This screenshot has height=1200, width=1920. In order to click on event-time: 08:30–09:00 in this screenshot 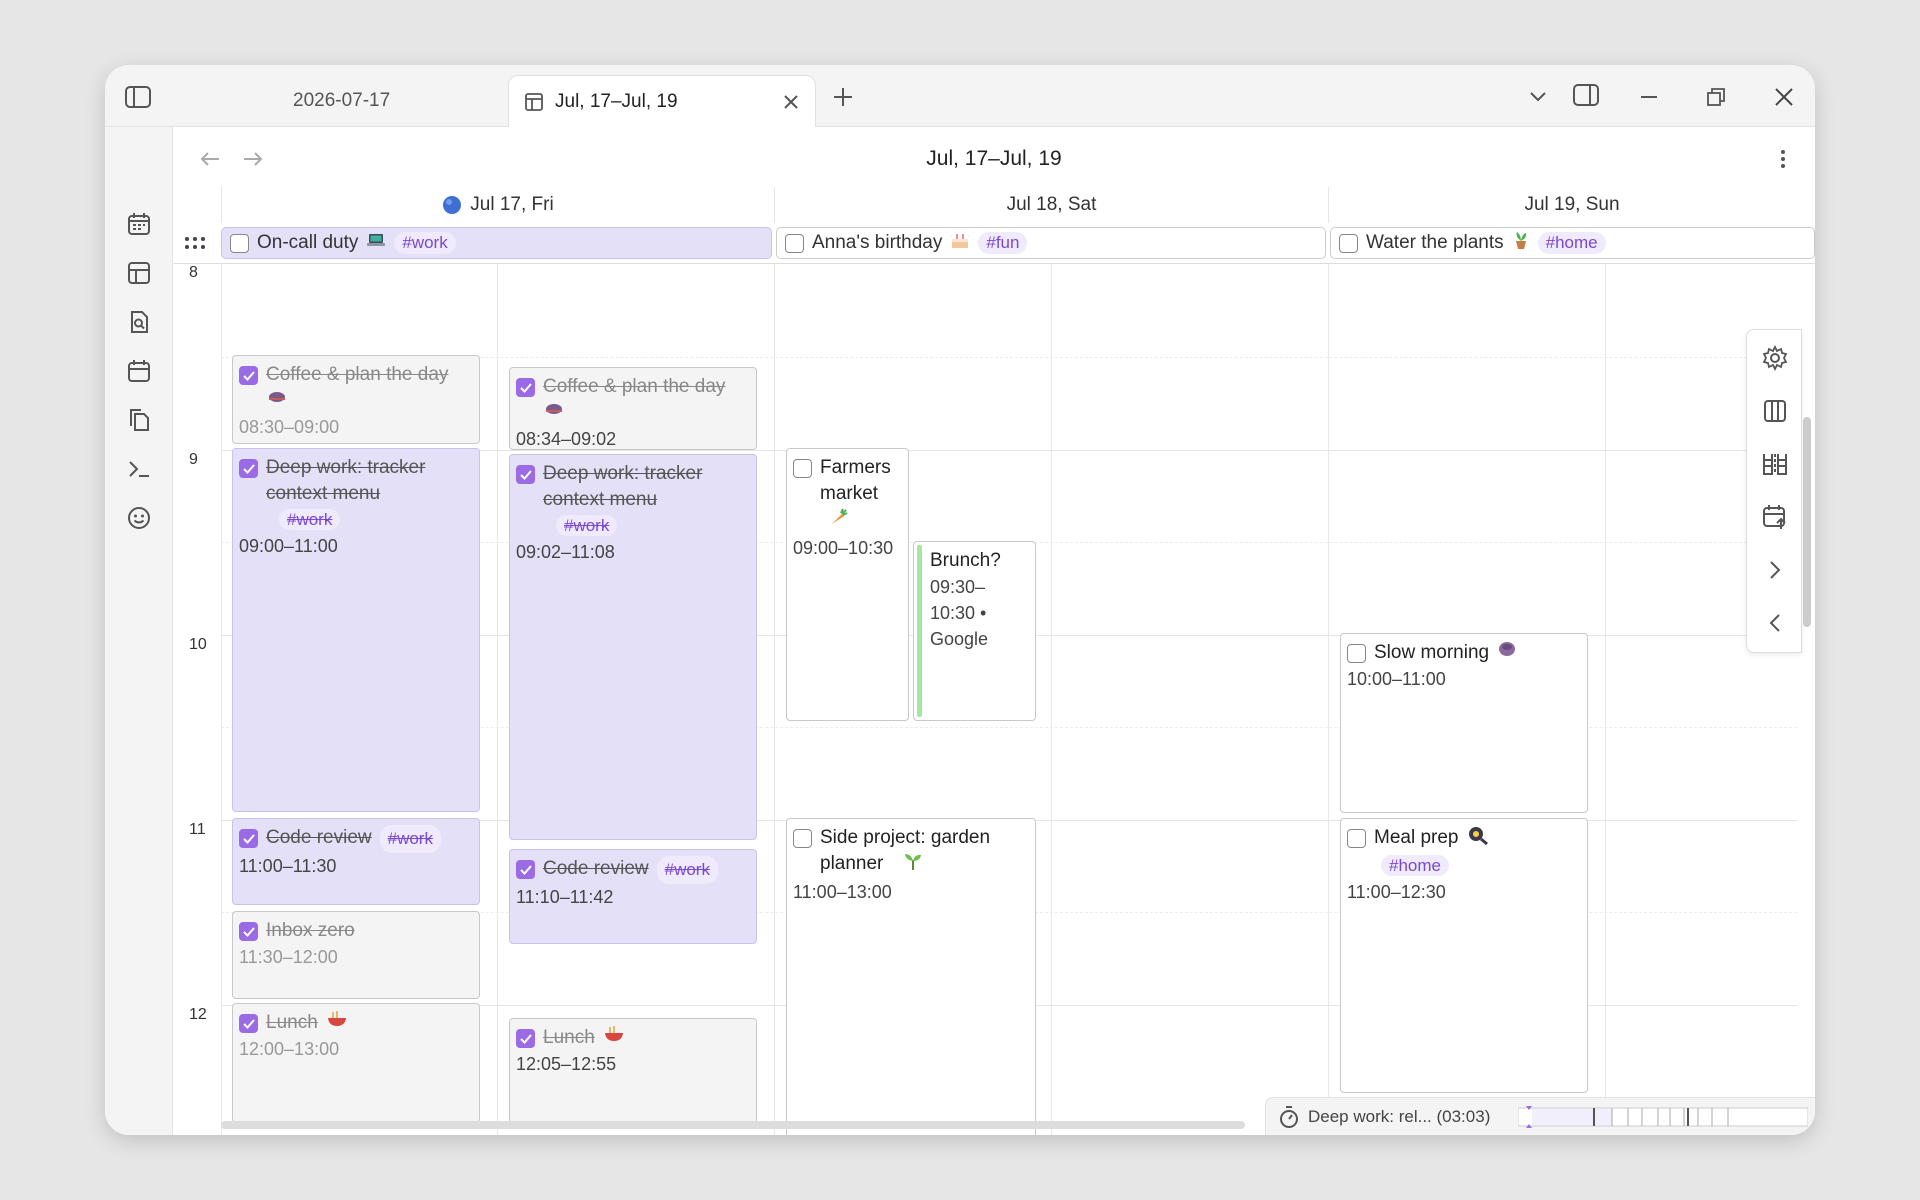, I will do `click(289, 427)`.